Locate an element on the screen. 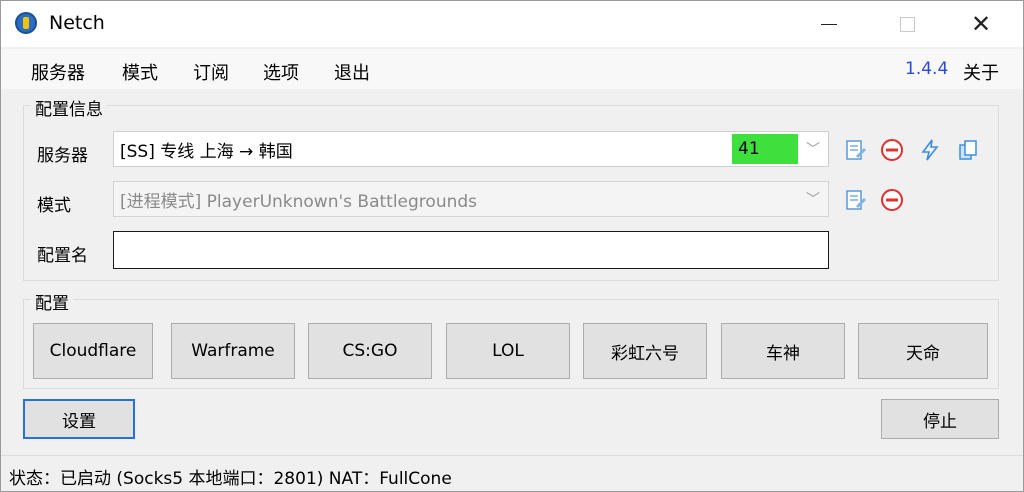 The height and width of the screenshot is (492, 1024). minimize-icon is located at coordinates (829, 24).